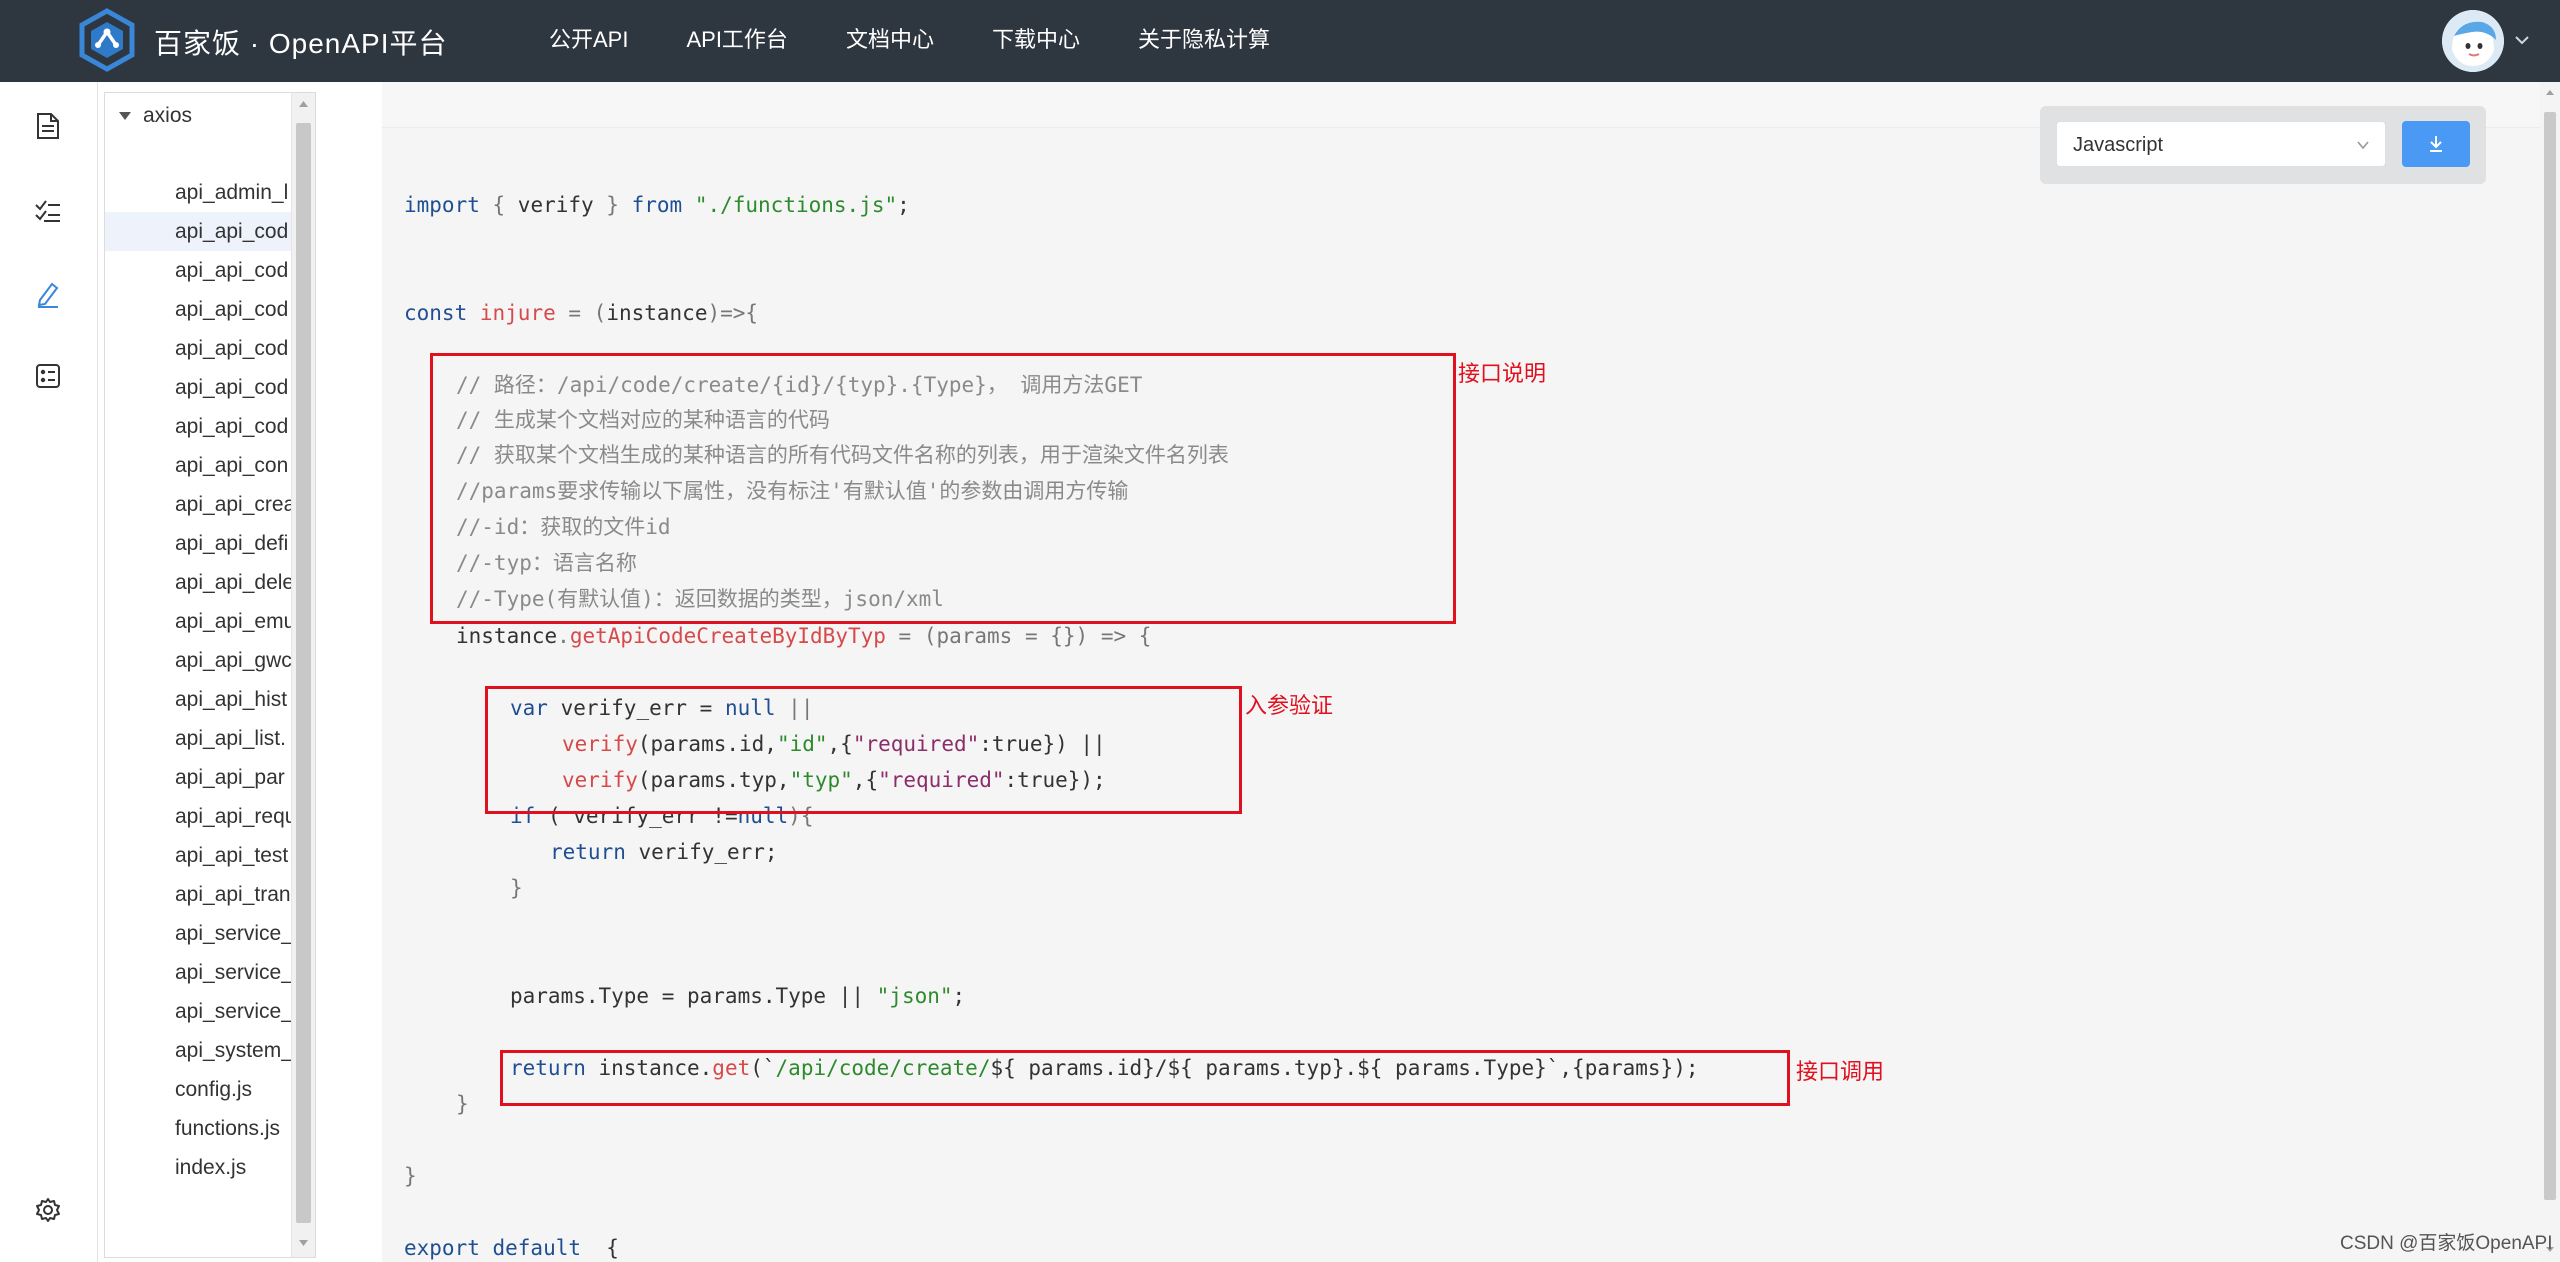 The width and height of the screenshot is (2560, 1262). What do you see at coordinates (736, 41) in the screenshot?
I see `nav-api-workbench: API工作台` at bounding box center [736, 41].